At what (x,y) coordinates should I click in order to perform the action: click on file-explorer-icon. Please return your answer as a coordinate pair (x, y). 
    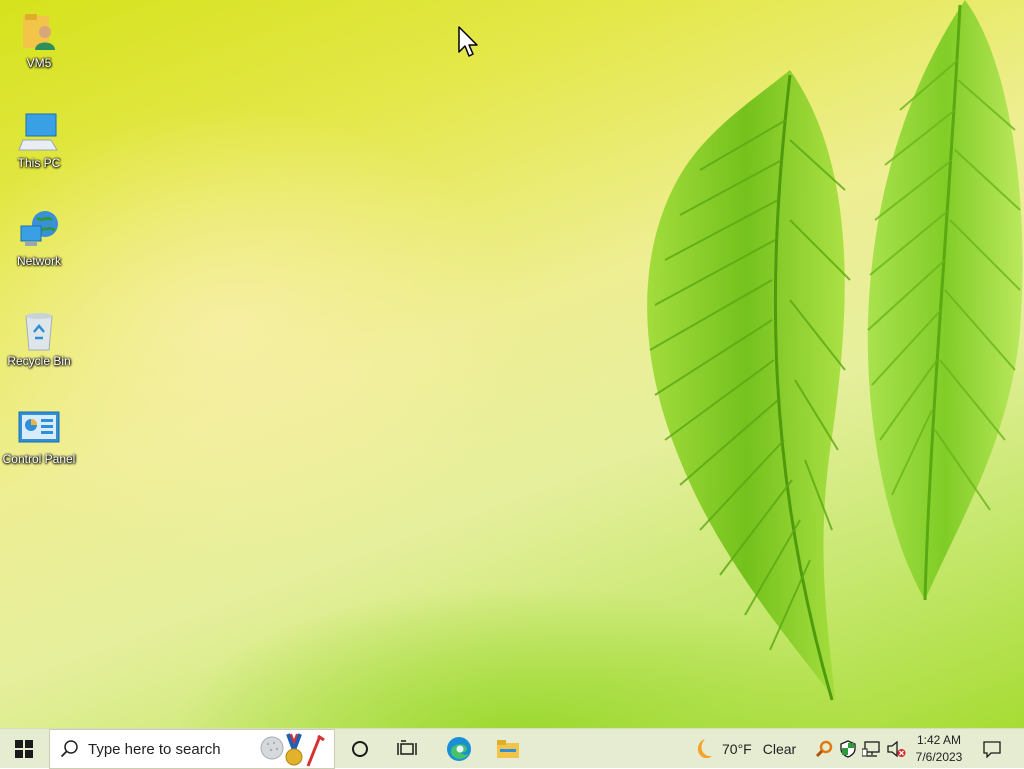
    Looking at the image, I should click on (508, 749).